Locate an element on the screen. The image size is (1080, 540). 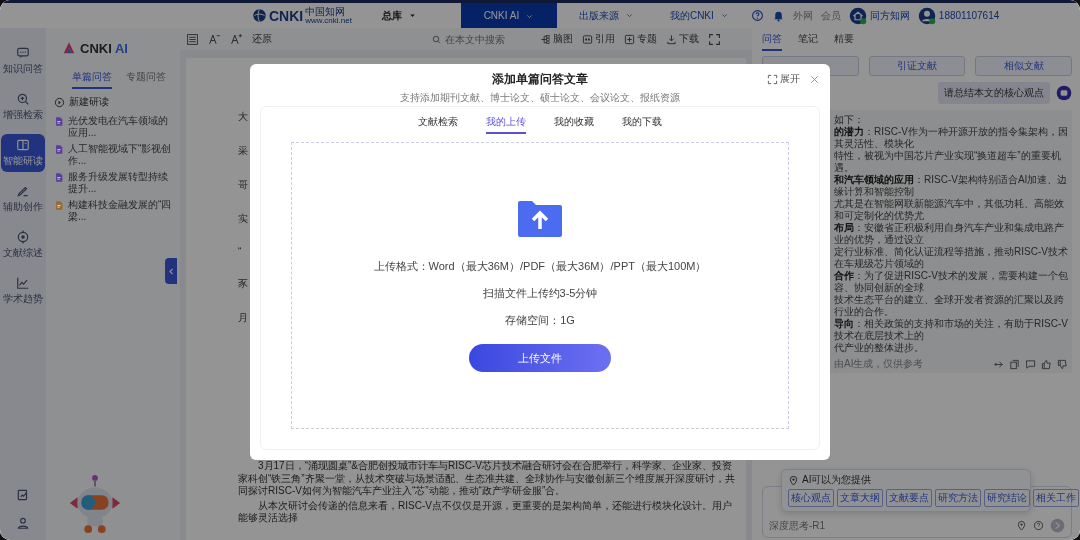
note-icon is located at coordinates (23, 495).